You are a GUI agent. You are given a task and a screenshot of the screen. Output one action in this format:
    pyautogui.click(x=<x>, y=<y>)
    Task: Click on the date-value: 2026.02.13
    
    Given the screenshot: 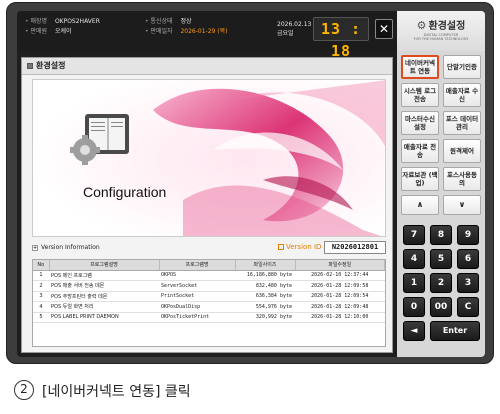 What is the action you would take?
    pyautogui.click(x=294, y=24)
    